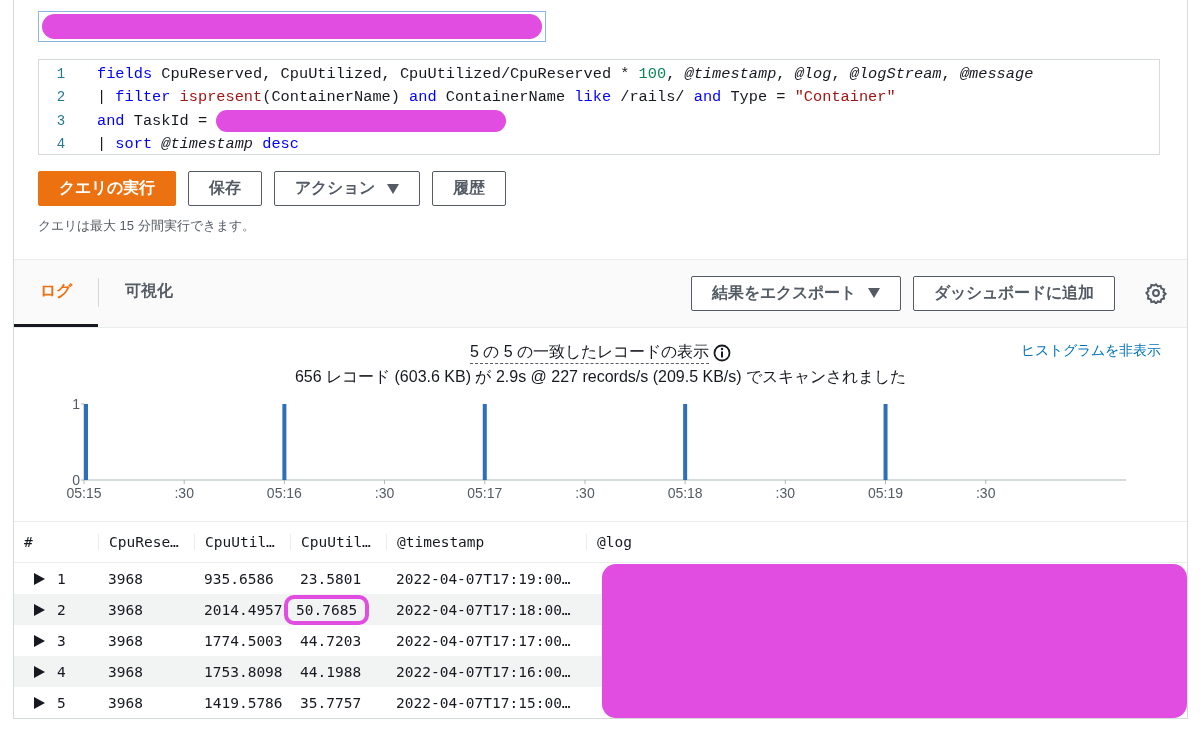  What do you see at coordinates (238, 578) in the screenshot?
I see `table-cell-text: 935.6586` at bounding box center [238, 578].